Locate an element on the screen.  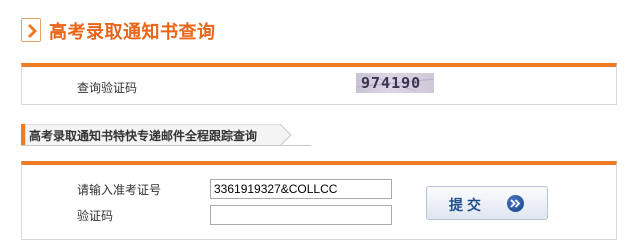
ticket-number-input is located at coordinates (301, 189).